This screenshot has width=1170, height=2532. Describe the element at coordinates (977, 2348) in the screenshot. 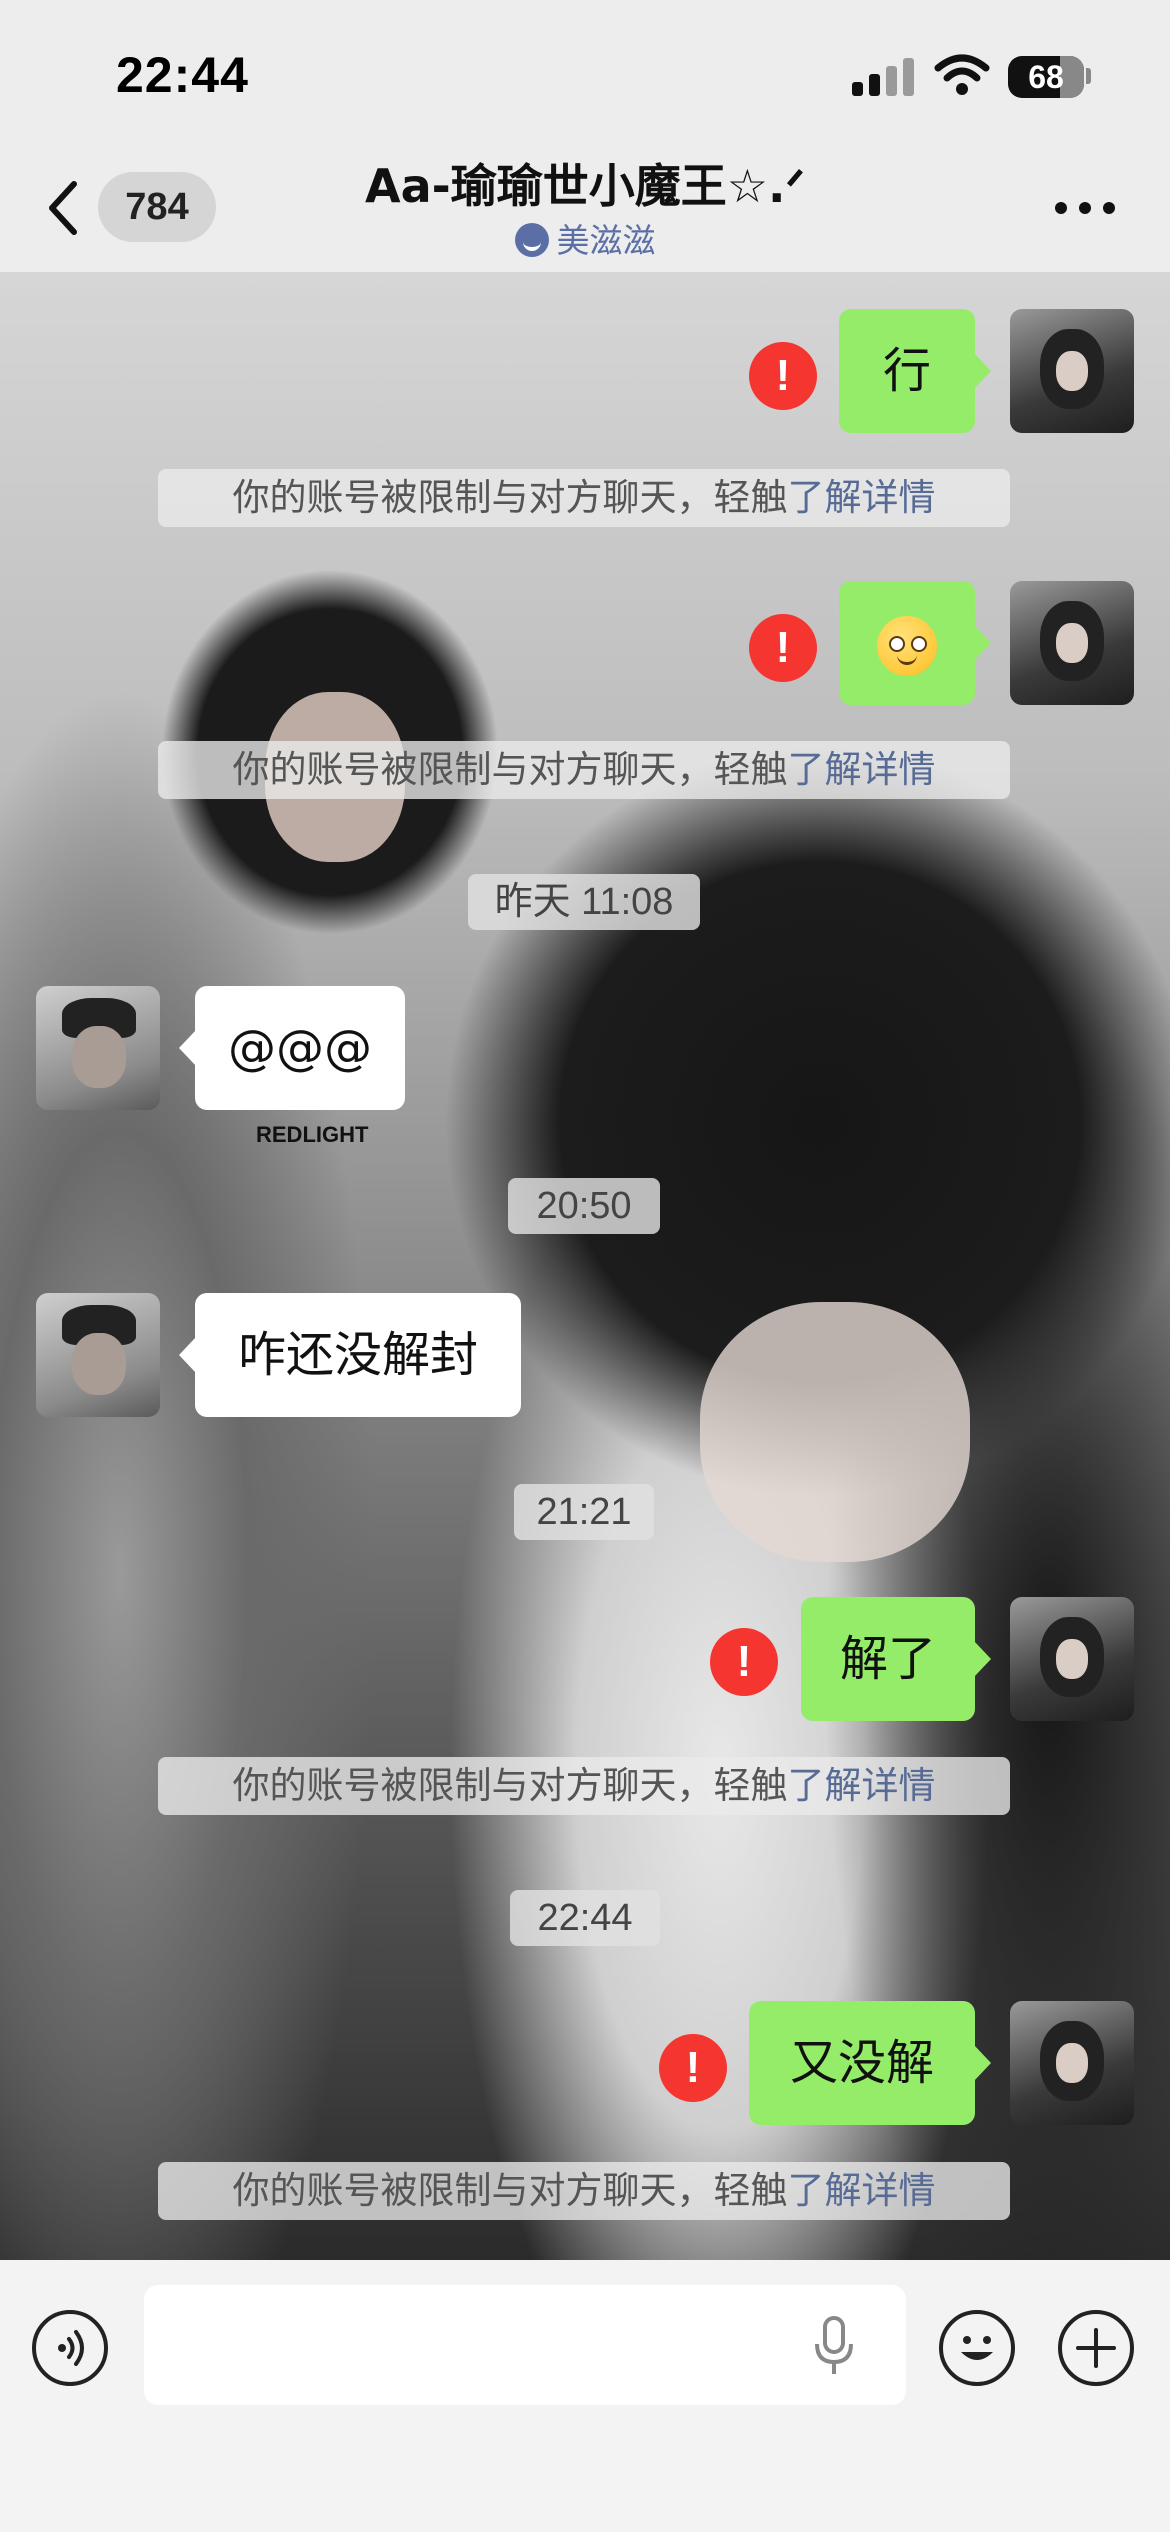

I see `emoji-icon` at that location.